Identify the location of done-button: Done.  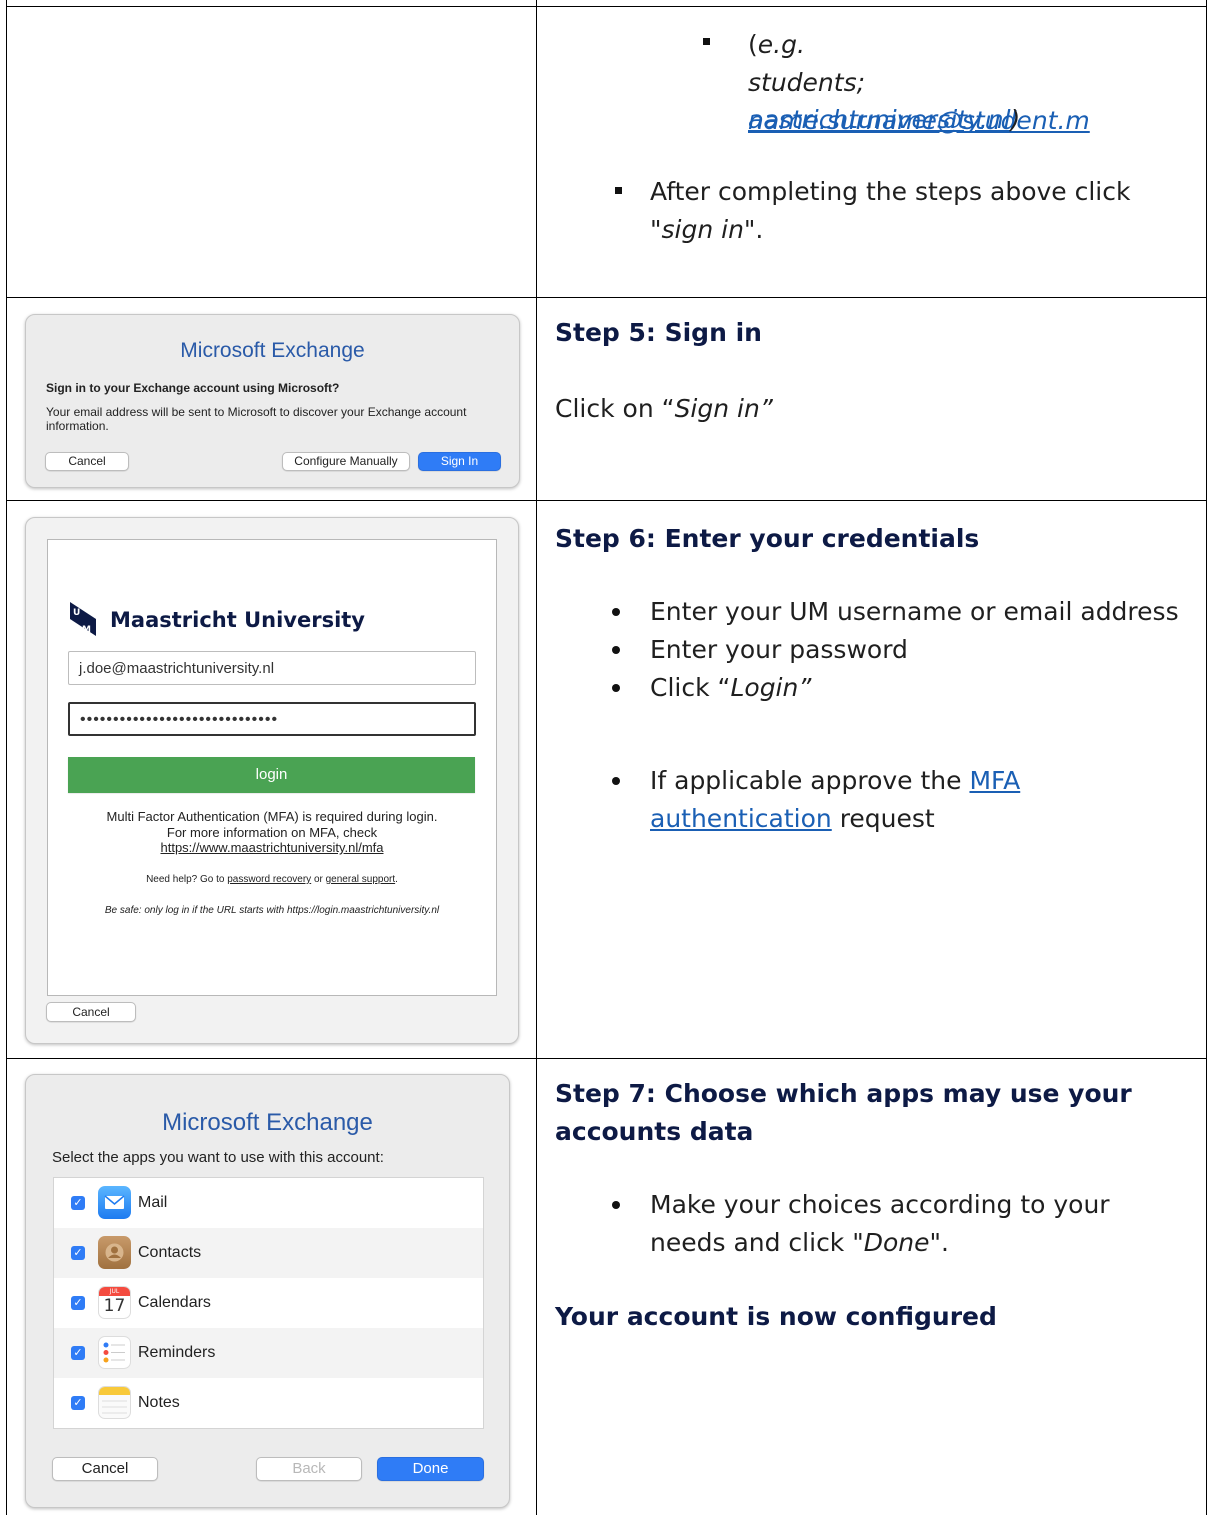
(430, 1469).